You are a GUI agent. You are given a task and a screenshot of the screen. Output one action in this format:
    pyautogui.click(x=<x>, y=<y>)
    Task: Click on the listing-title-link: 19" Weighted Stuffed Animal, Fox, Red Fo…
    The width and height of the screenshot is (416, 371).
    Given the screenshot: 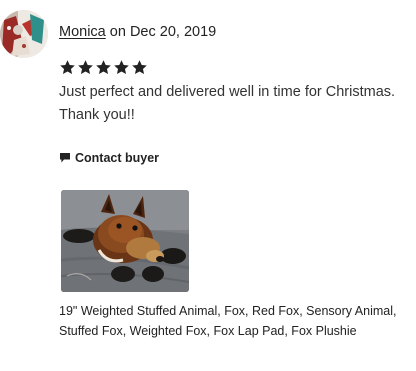 What is the action you would take?
    pyautogui.click(x=237, y=321)
    